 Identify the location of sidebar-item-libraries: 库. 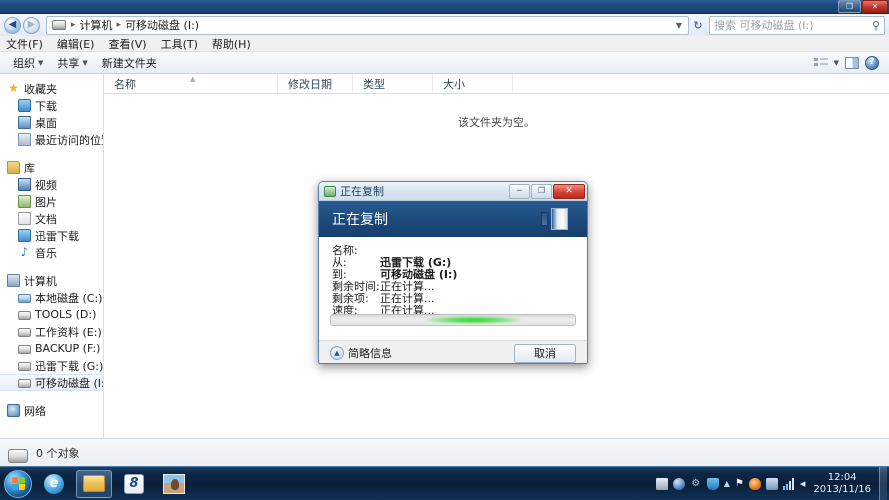
(51, 167).